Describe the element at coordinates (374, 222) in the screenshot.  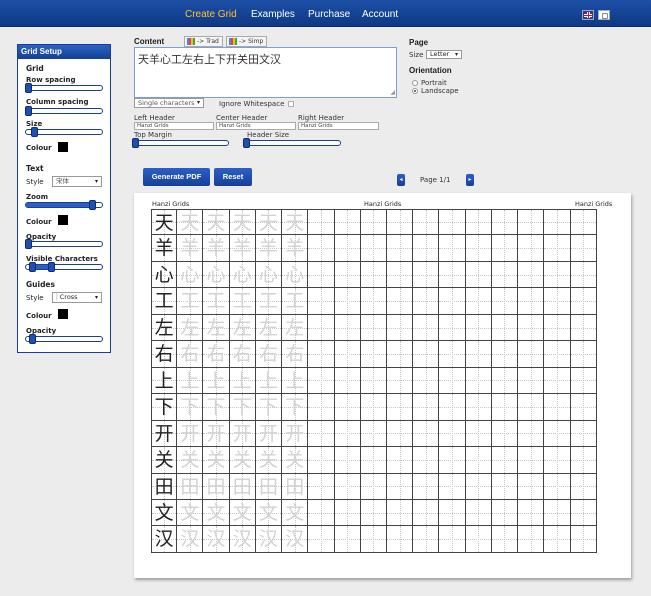
I see `grid-row: 天天天天天天` at that location.